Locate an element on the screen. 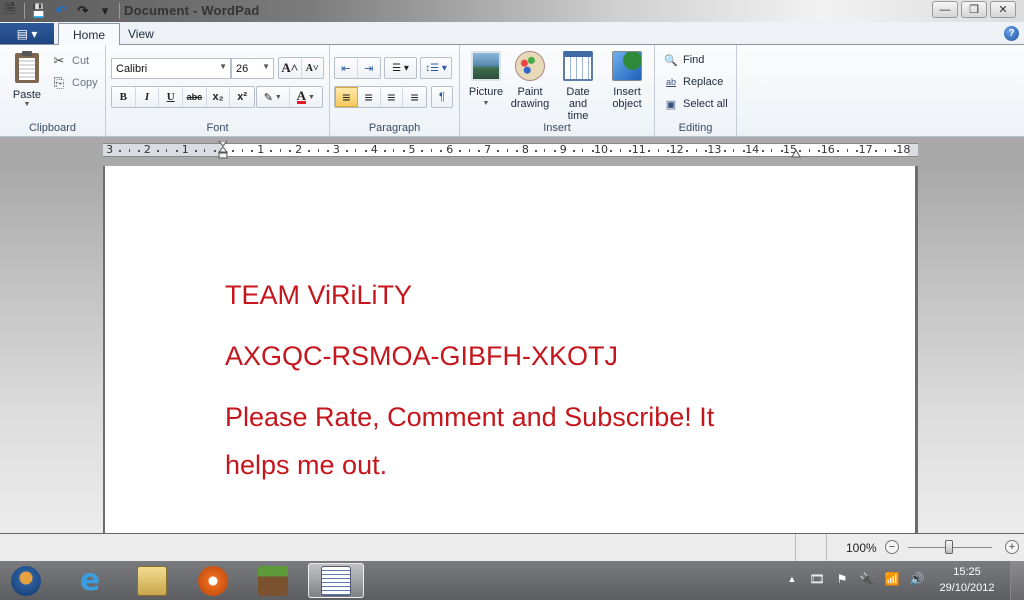 This screenshot has height=600, width=1024. select-all-icon: ▣ is located at coordinates (671, 104).